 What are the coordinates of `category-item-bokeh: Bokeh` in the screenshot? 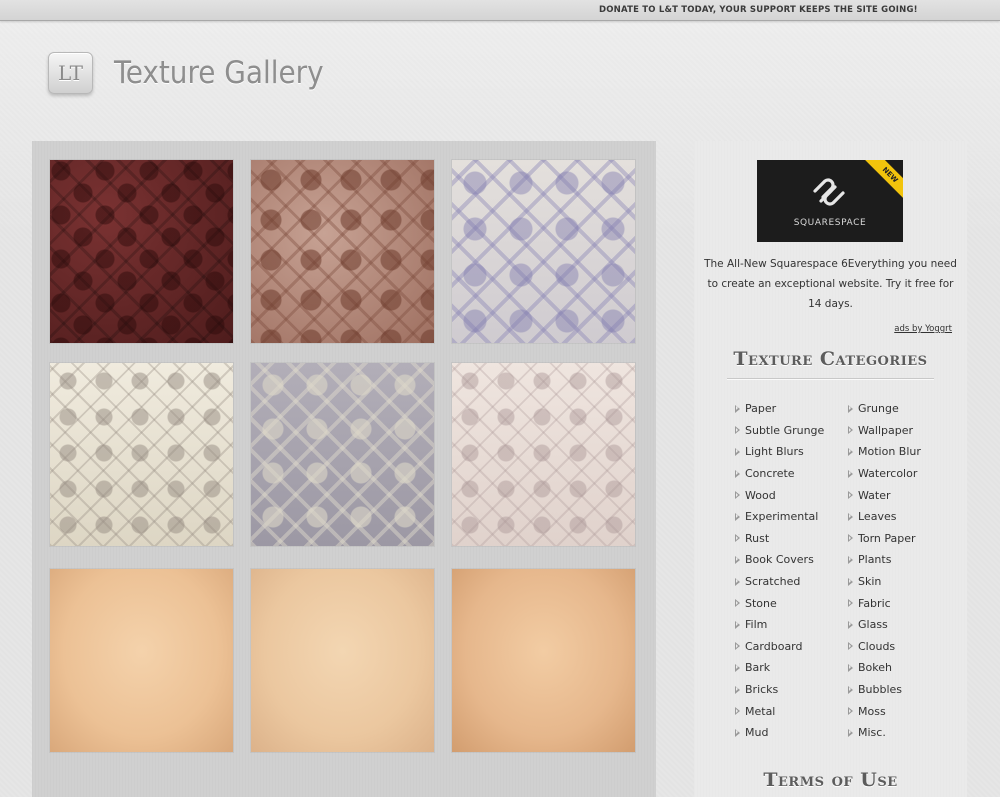 It's located at (884, 668).